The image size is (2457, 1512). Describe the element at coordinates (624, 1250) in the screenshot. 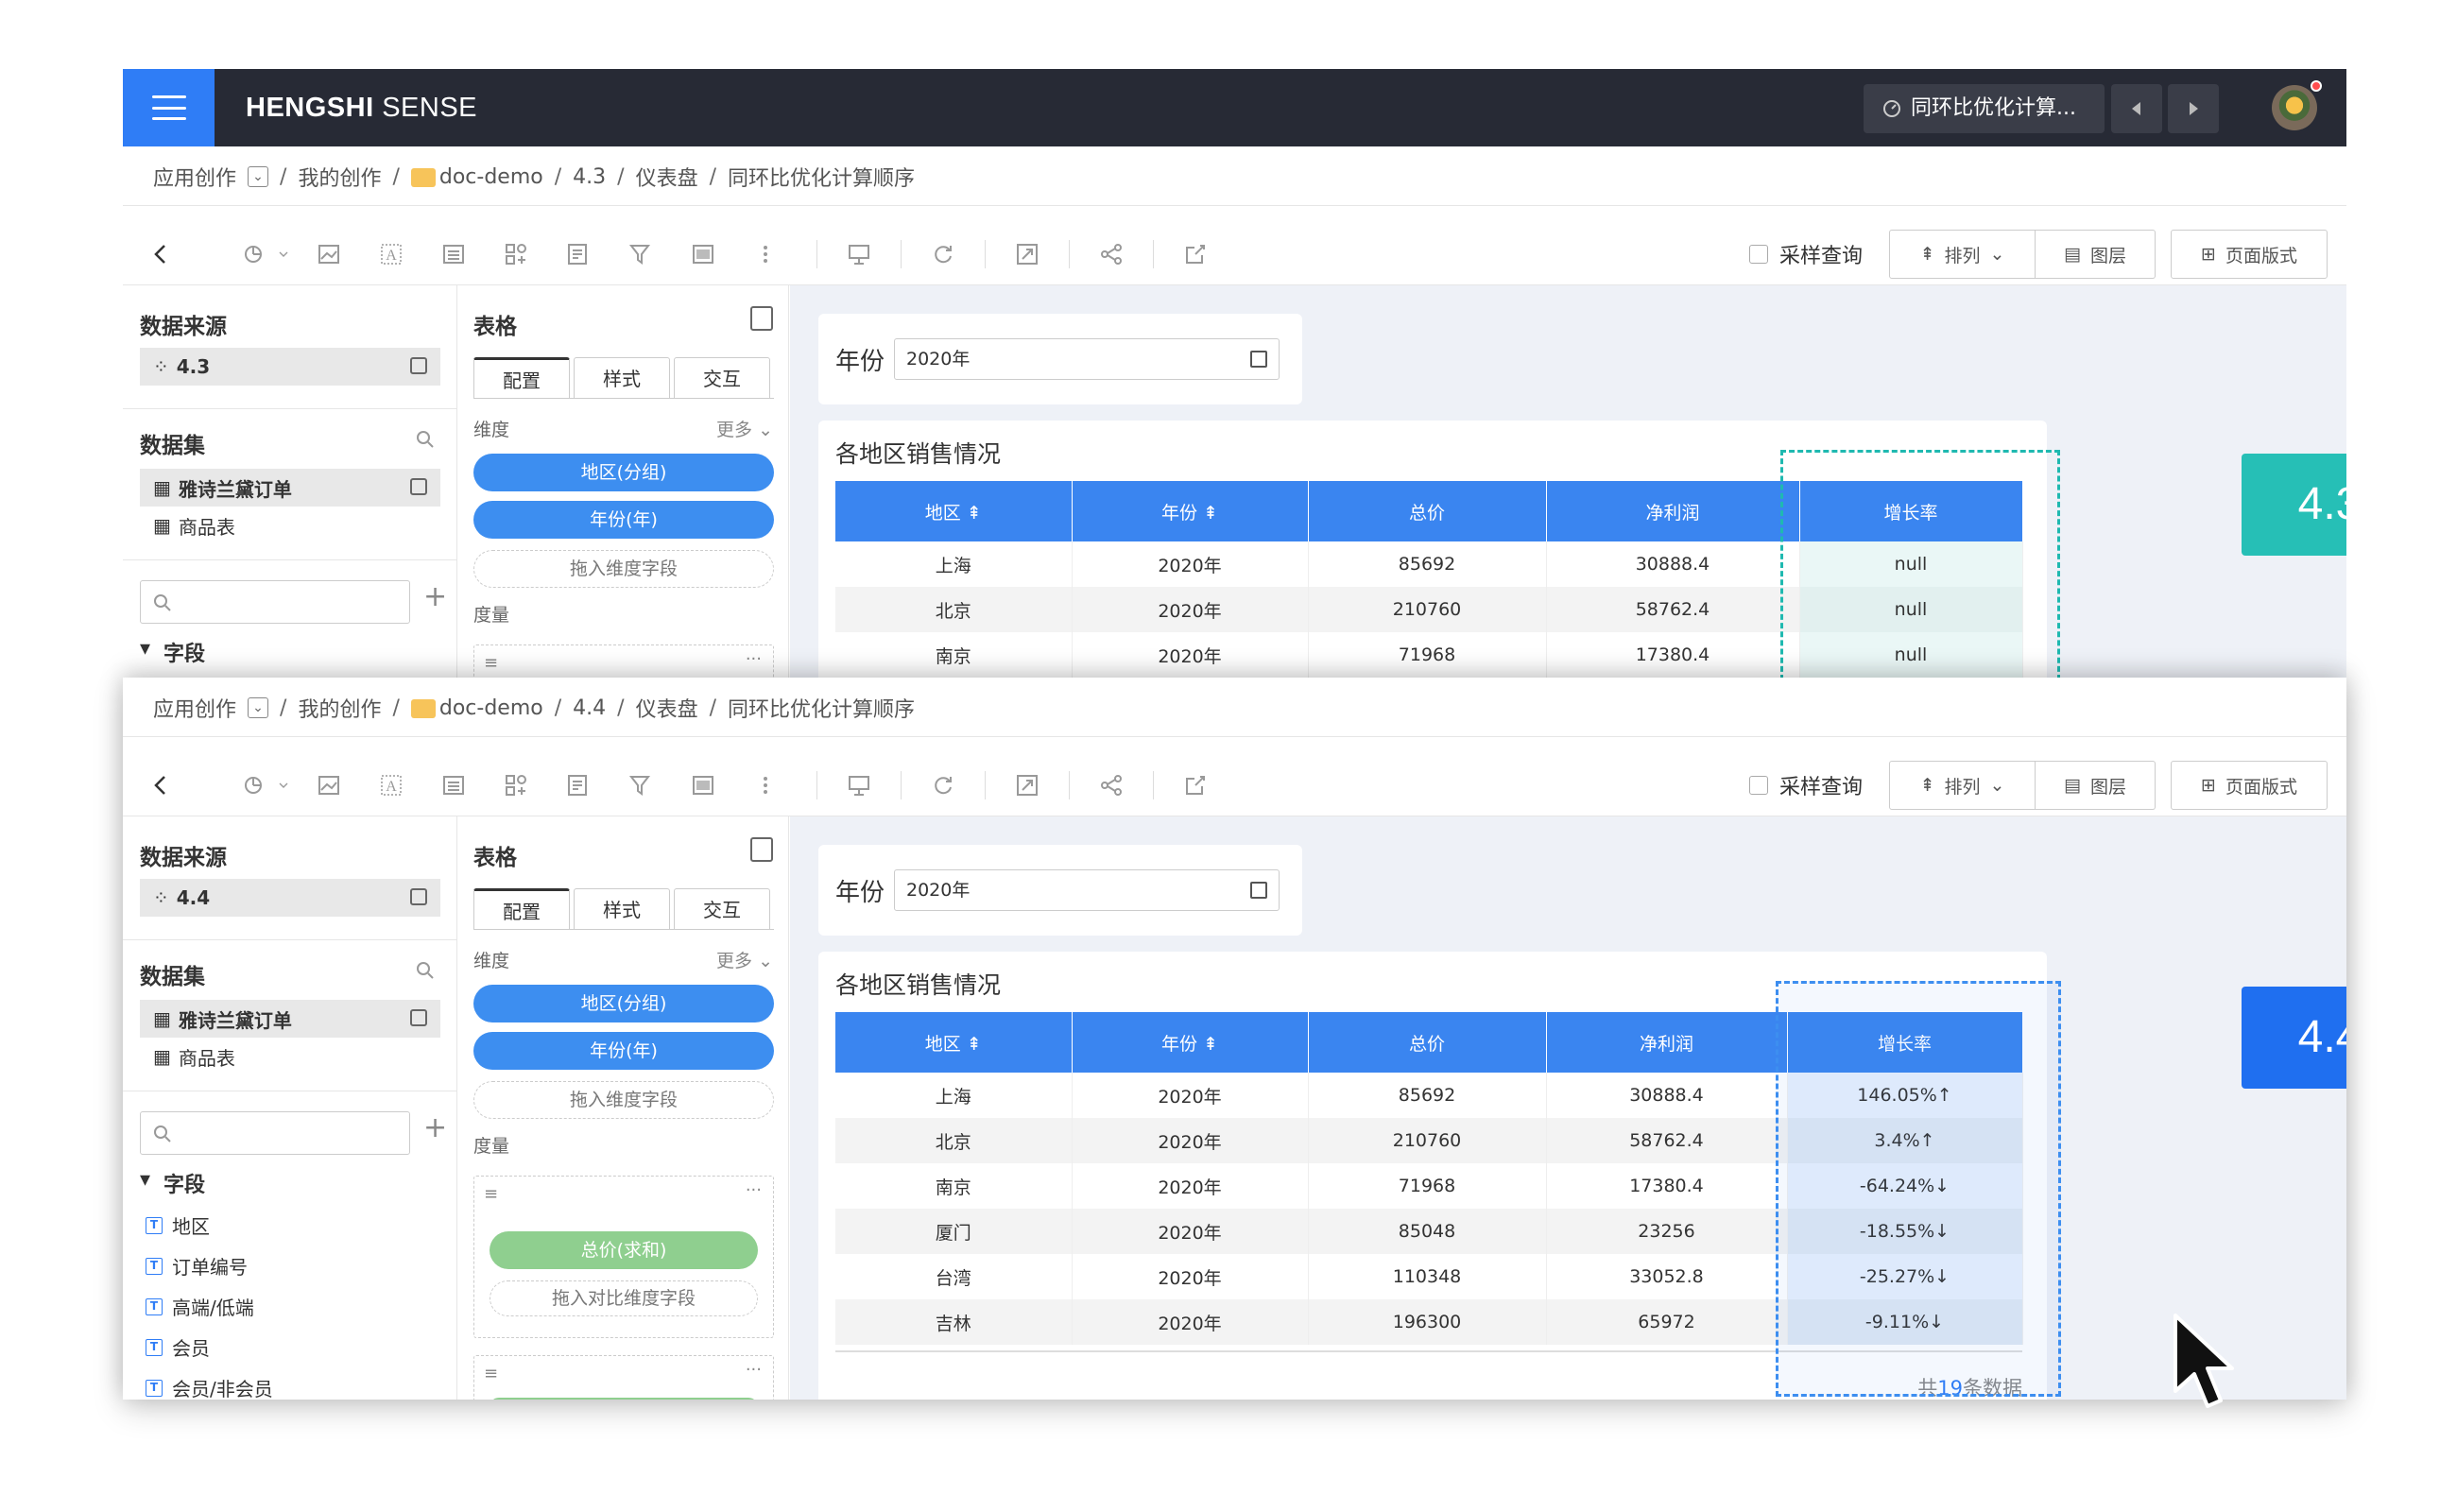

I see `measure-pill: 总价(求和)` at that location.